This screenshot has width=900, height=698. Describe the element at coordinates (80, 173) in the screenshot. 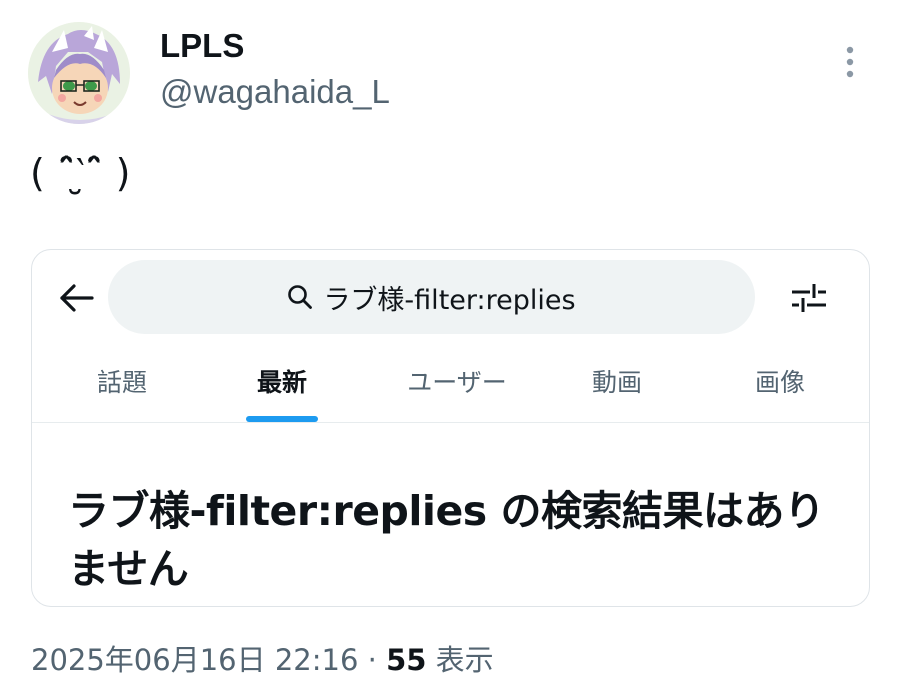

I see `tweet-text: ( ˆ̑‵̮ˆ̑ )` at that location.